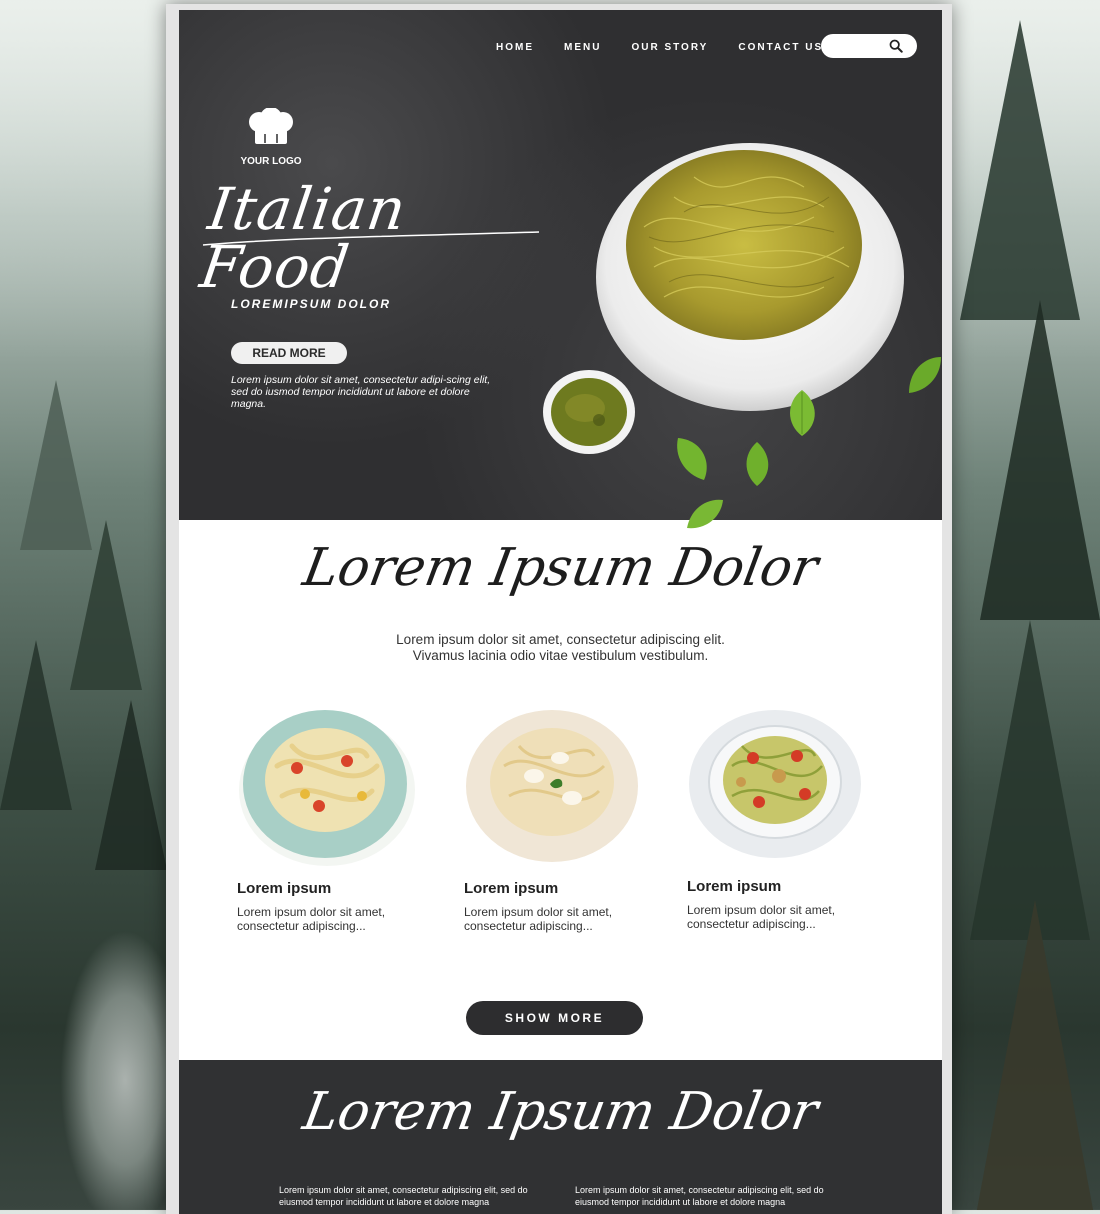  Describe the element at coordinates (896, 46) in the screenshot. I see `search-icon` at that location.